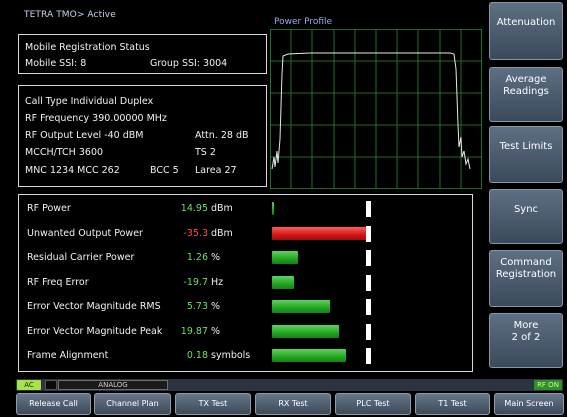  I want to click on measurement-value: -35.3, so click(195, 233).